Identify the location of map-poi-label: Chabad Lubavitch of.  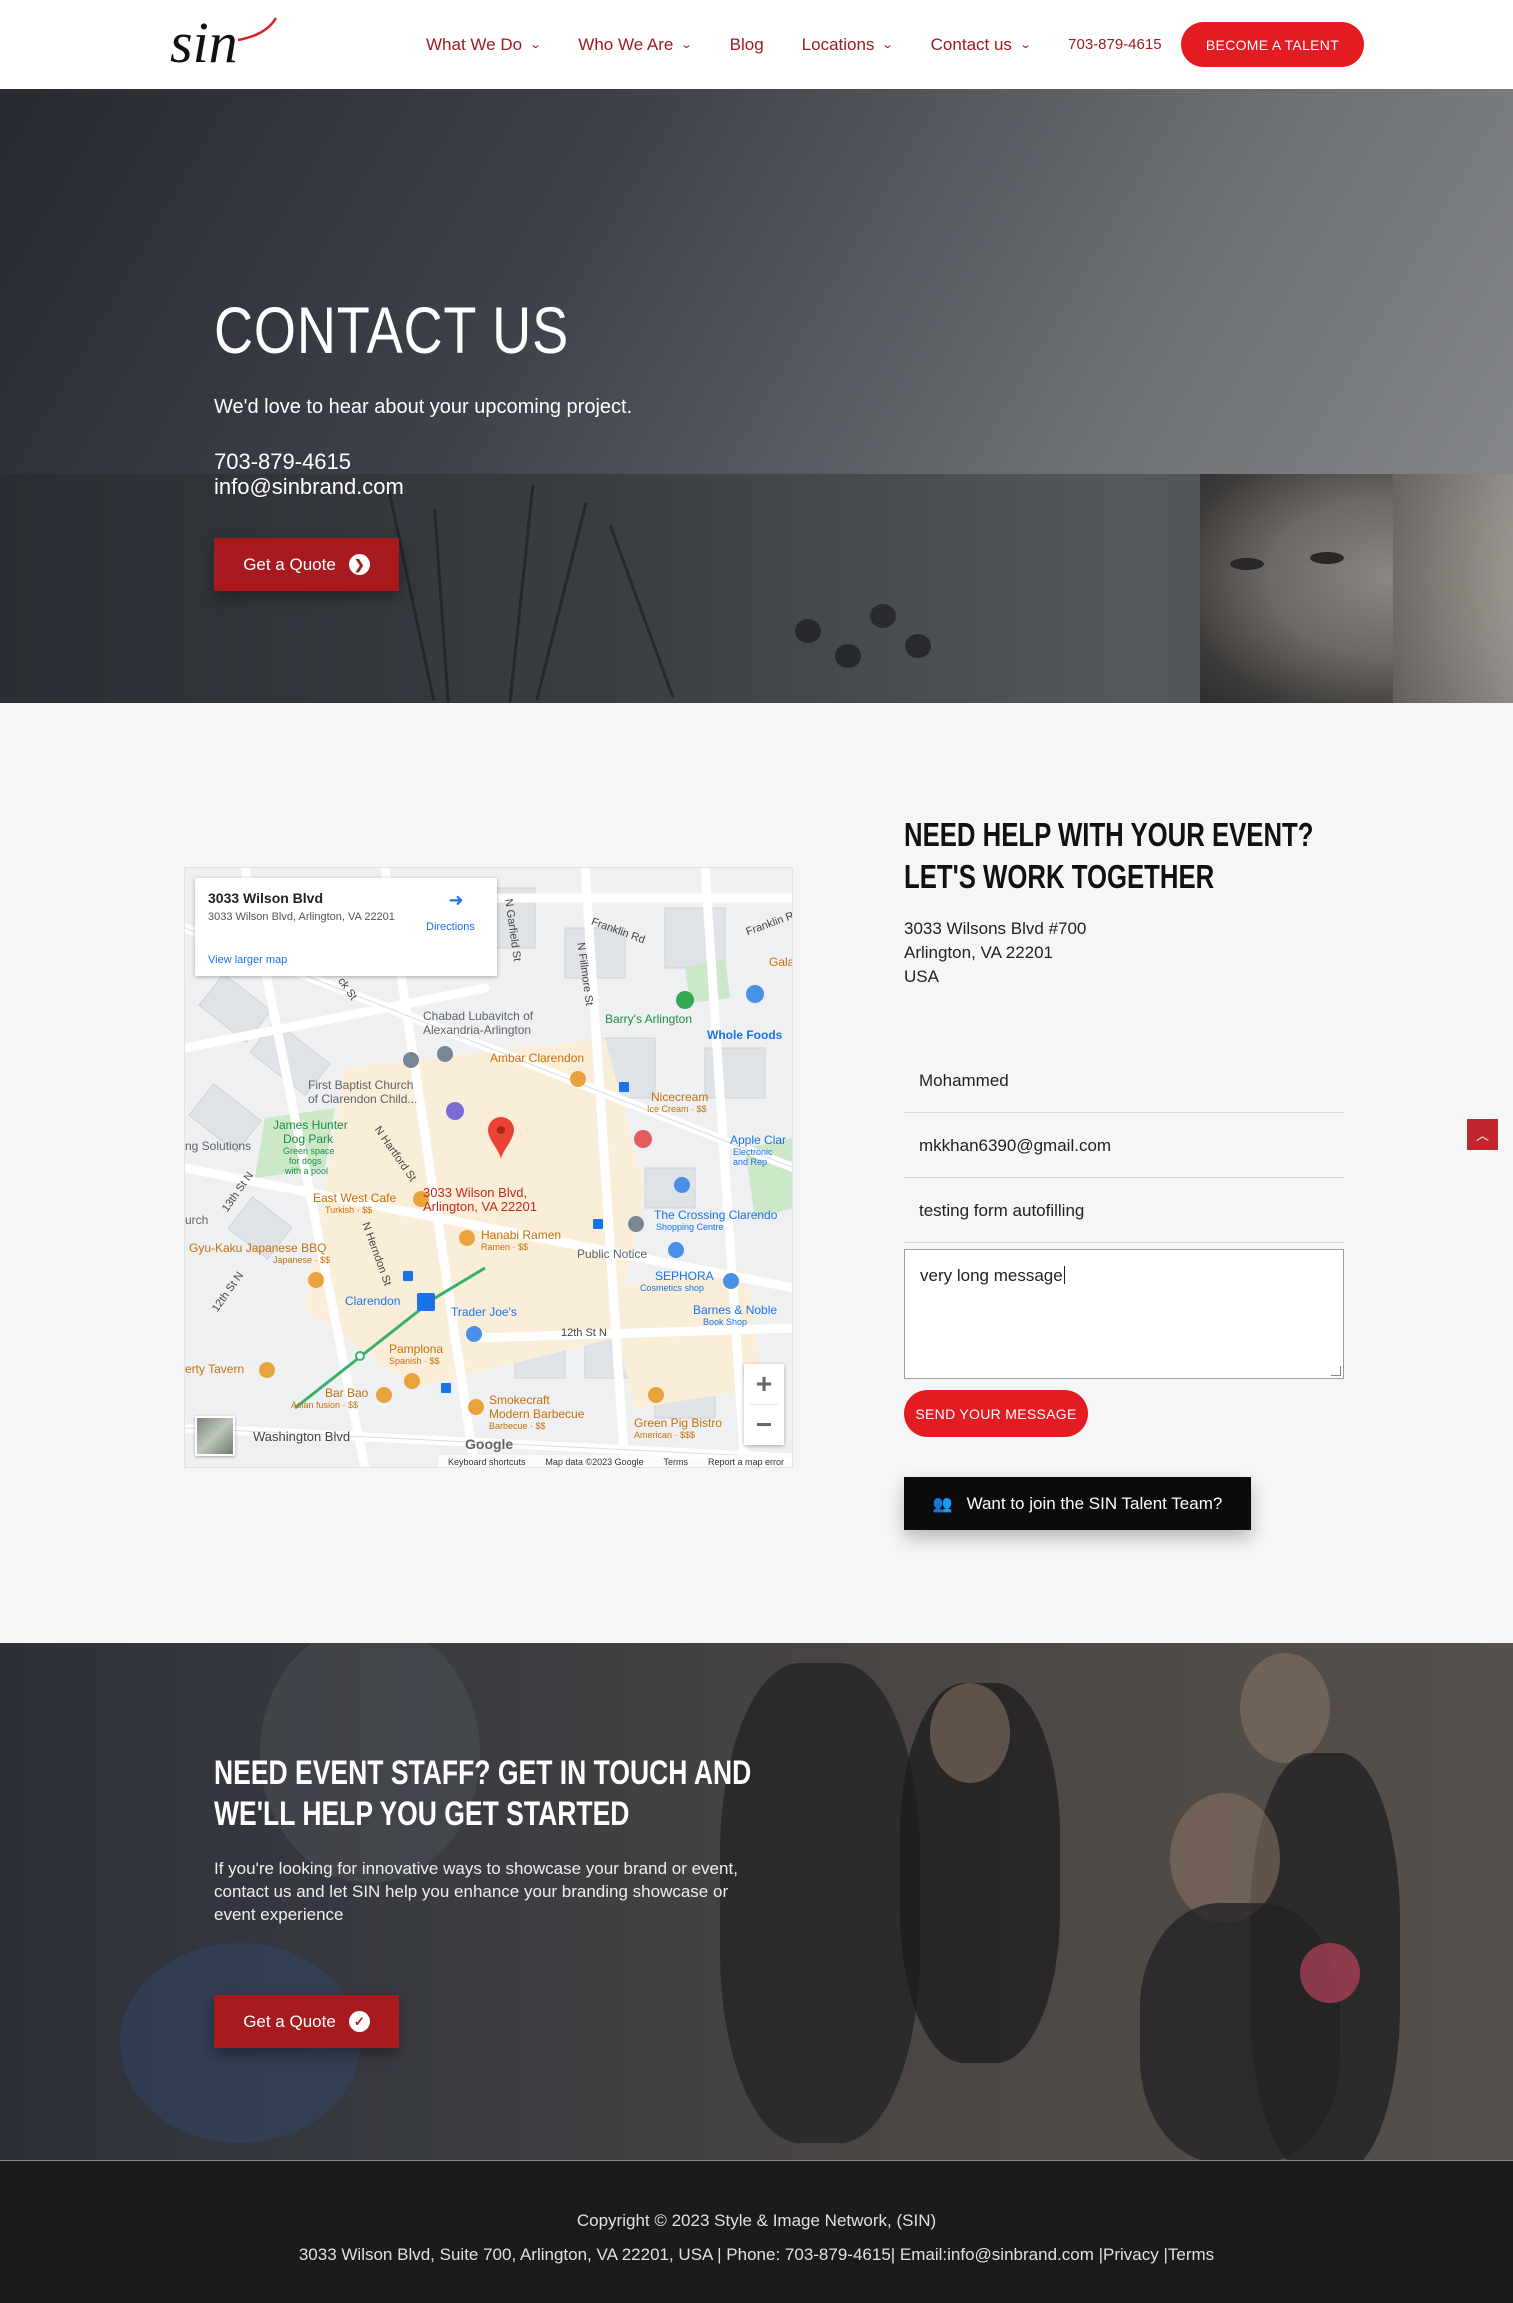
(478, 1016).